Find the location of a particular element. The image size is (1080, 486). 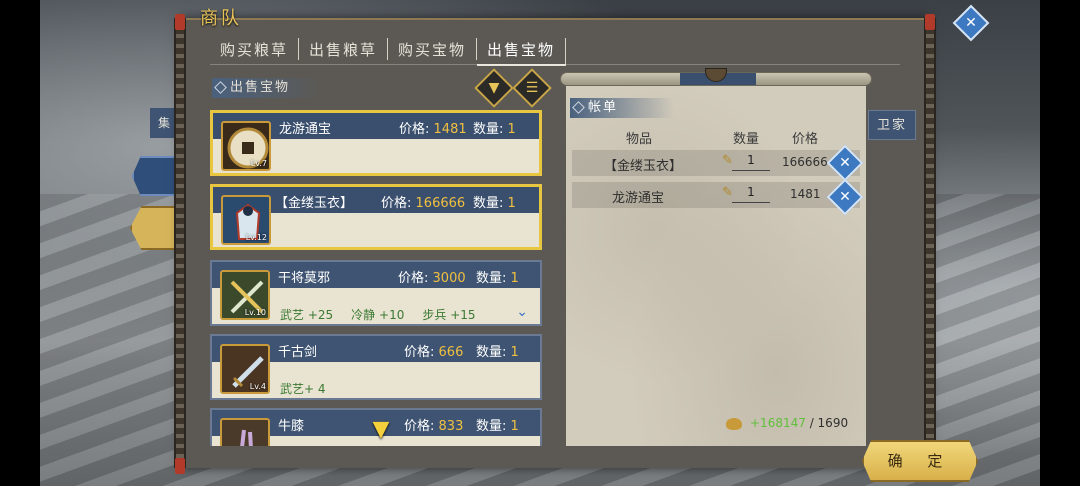

side-menu-button is located at coordinates (154, 176).